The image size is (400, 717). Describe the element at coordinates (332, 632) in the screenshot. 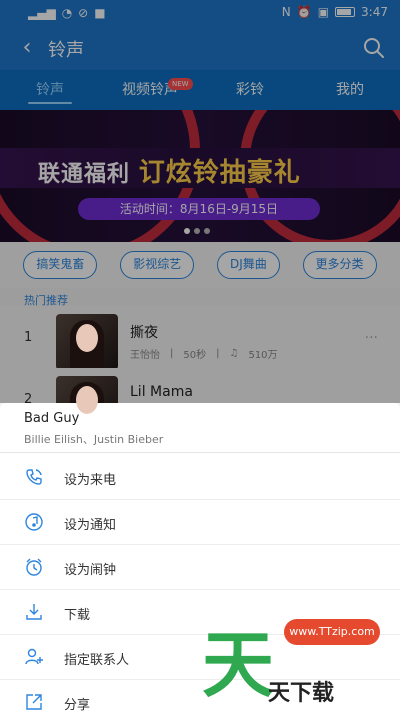

I see `watermark-url: www.TTzip.com` at that location.